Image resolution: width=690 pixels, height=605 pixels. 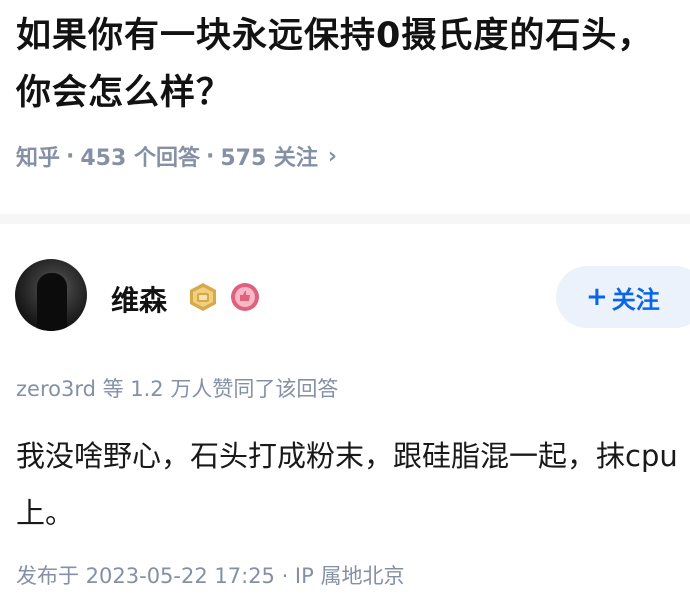 I want to click on follow-button-label: 关注, so click(x=635, y=299).